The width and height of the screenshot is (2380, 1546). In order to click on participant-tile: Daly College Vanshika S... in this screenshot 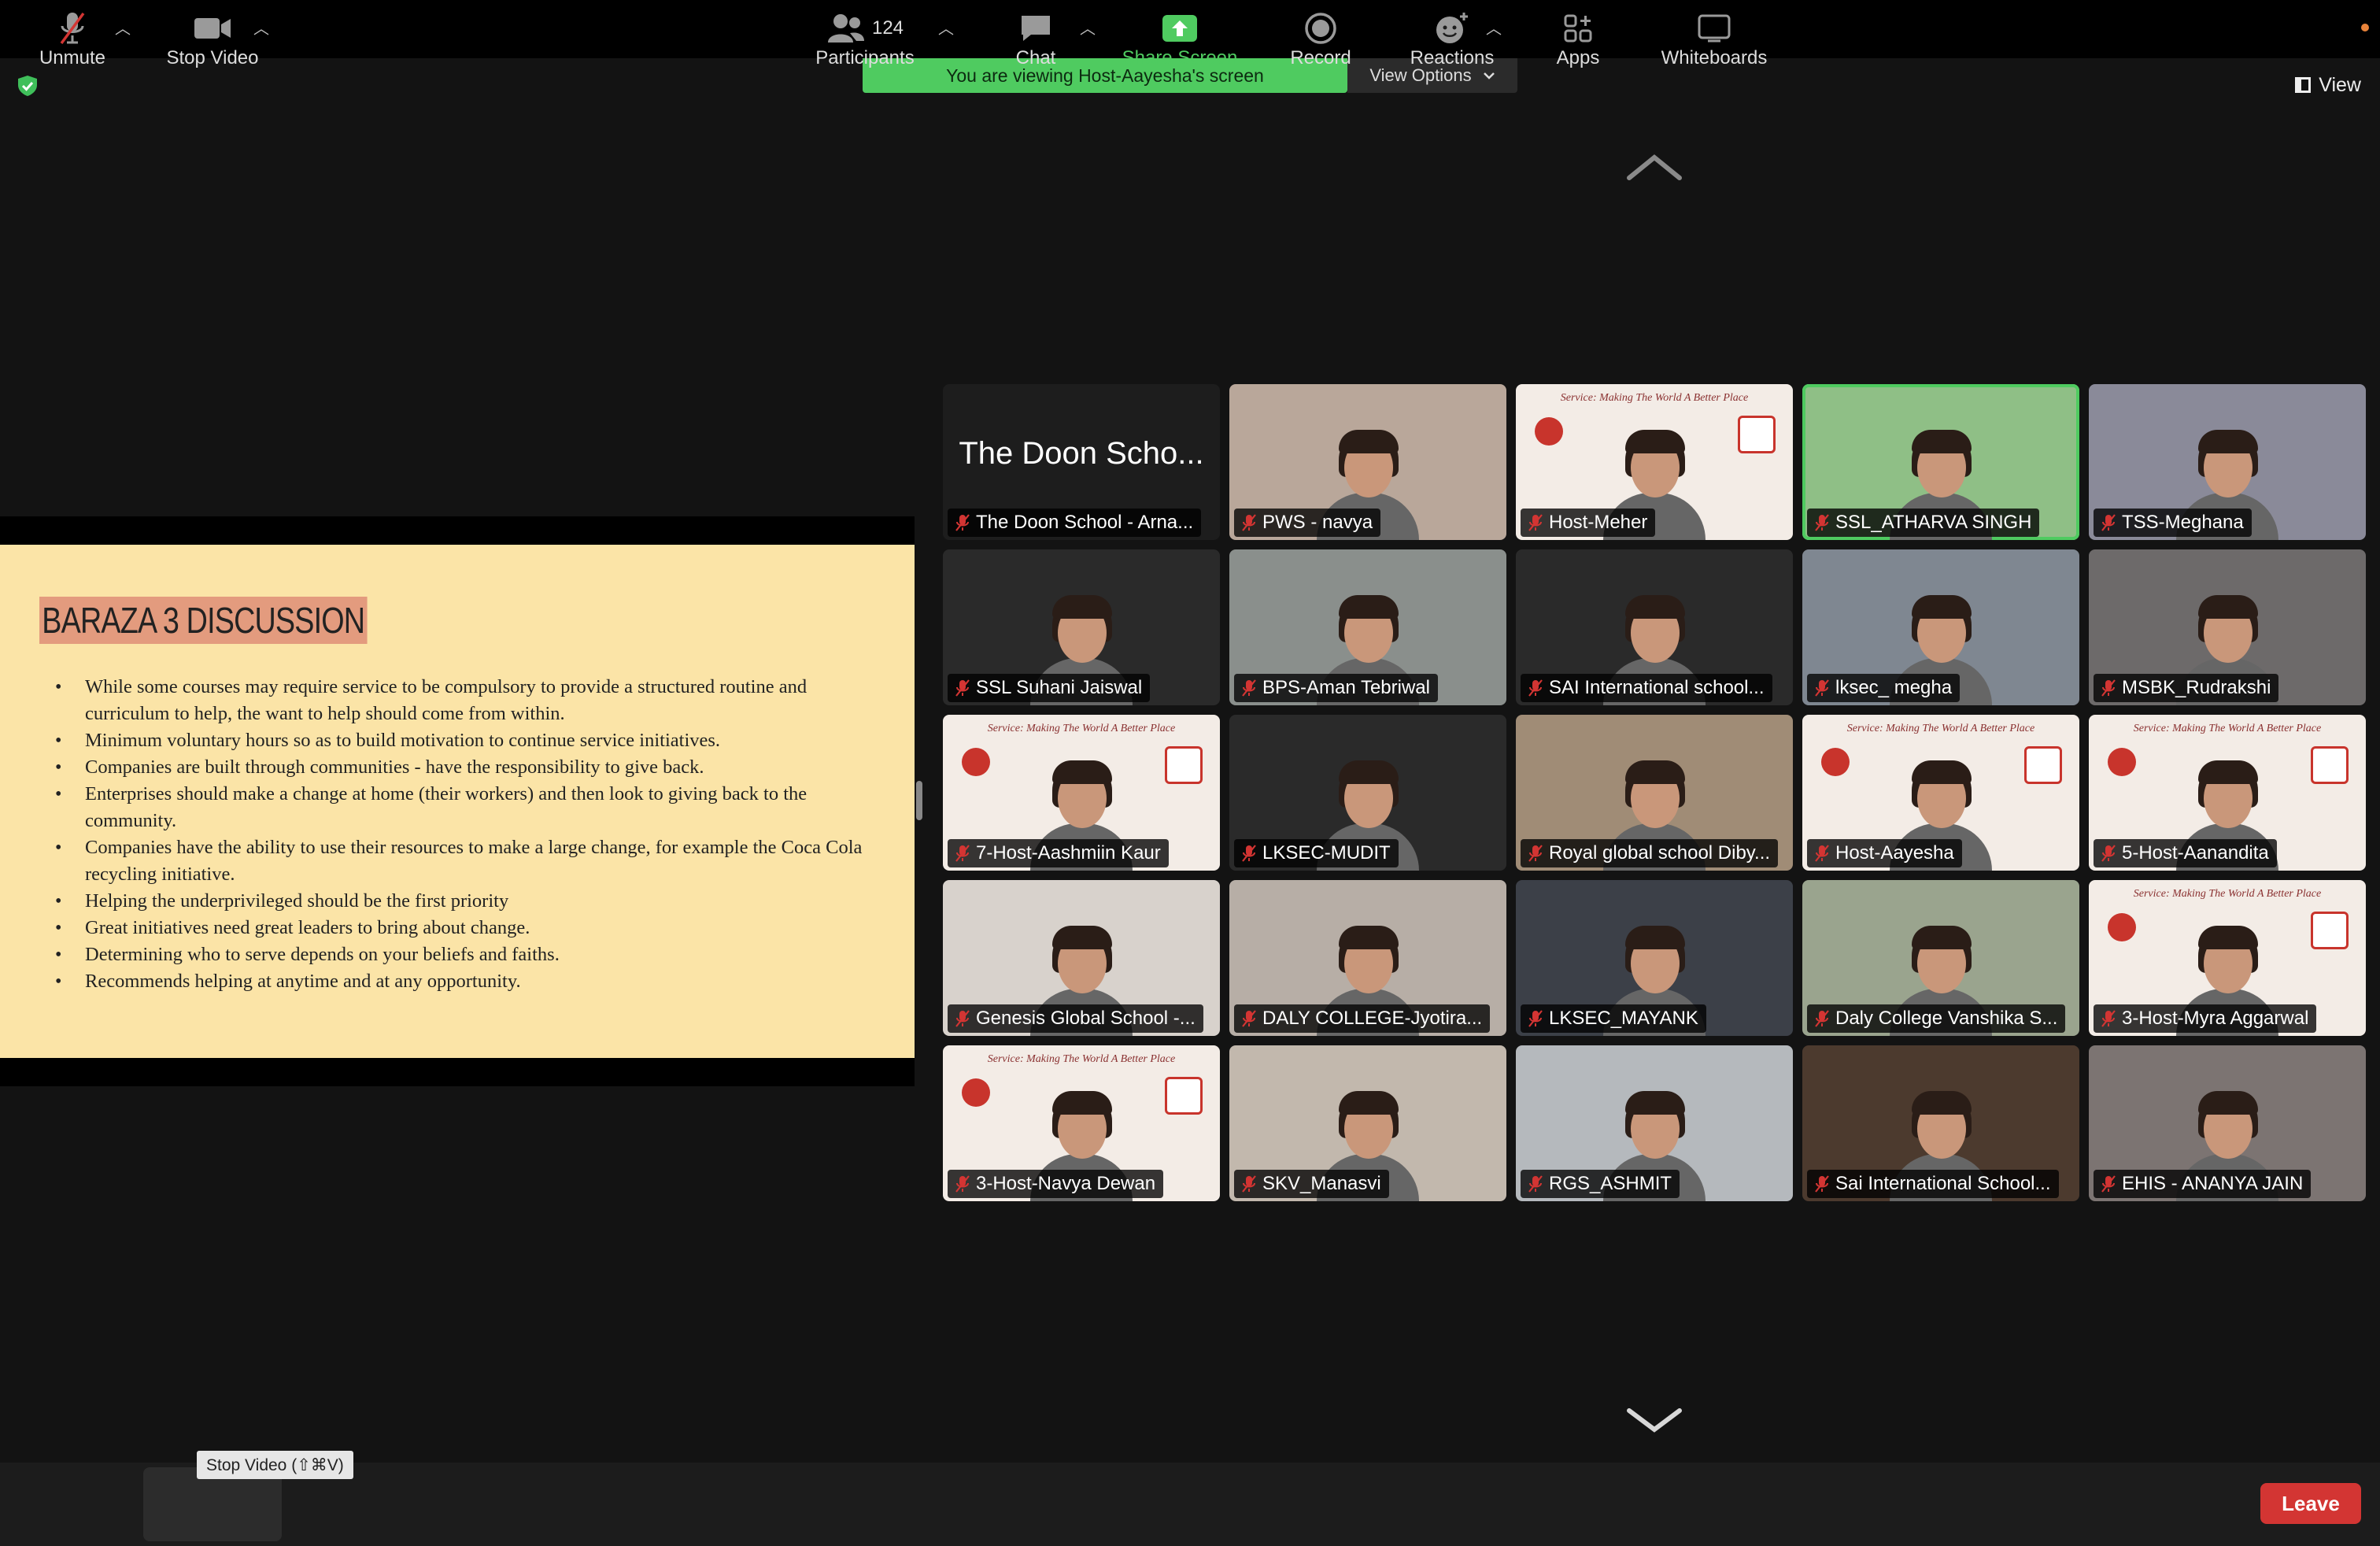, I will do `click(1940, 958)`.